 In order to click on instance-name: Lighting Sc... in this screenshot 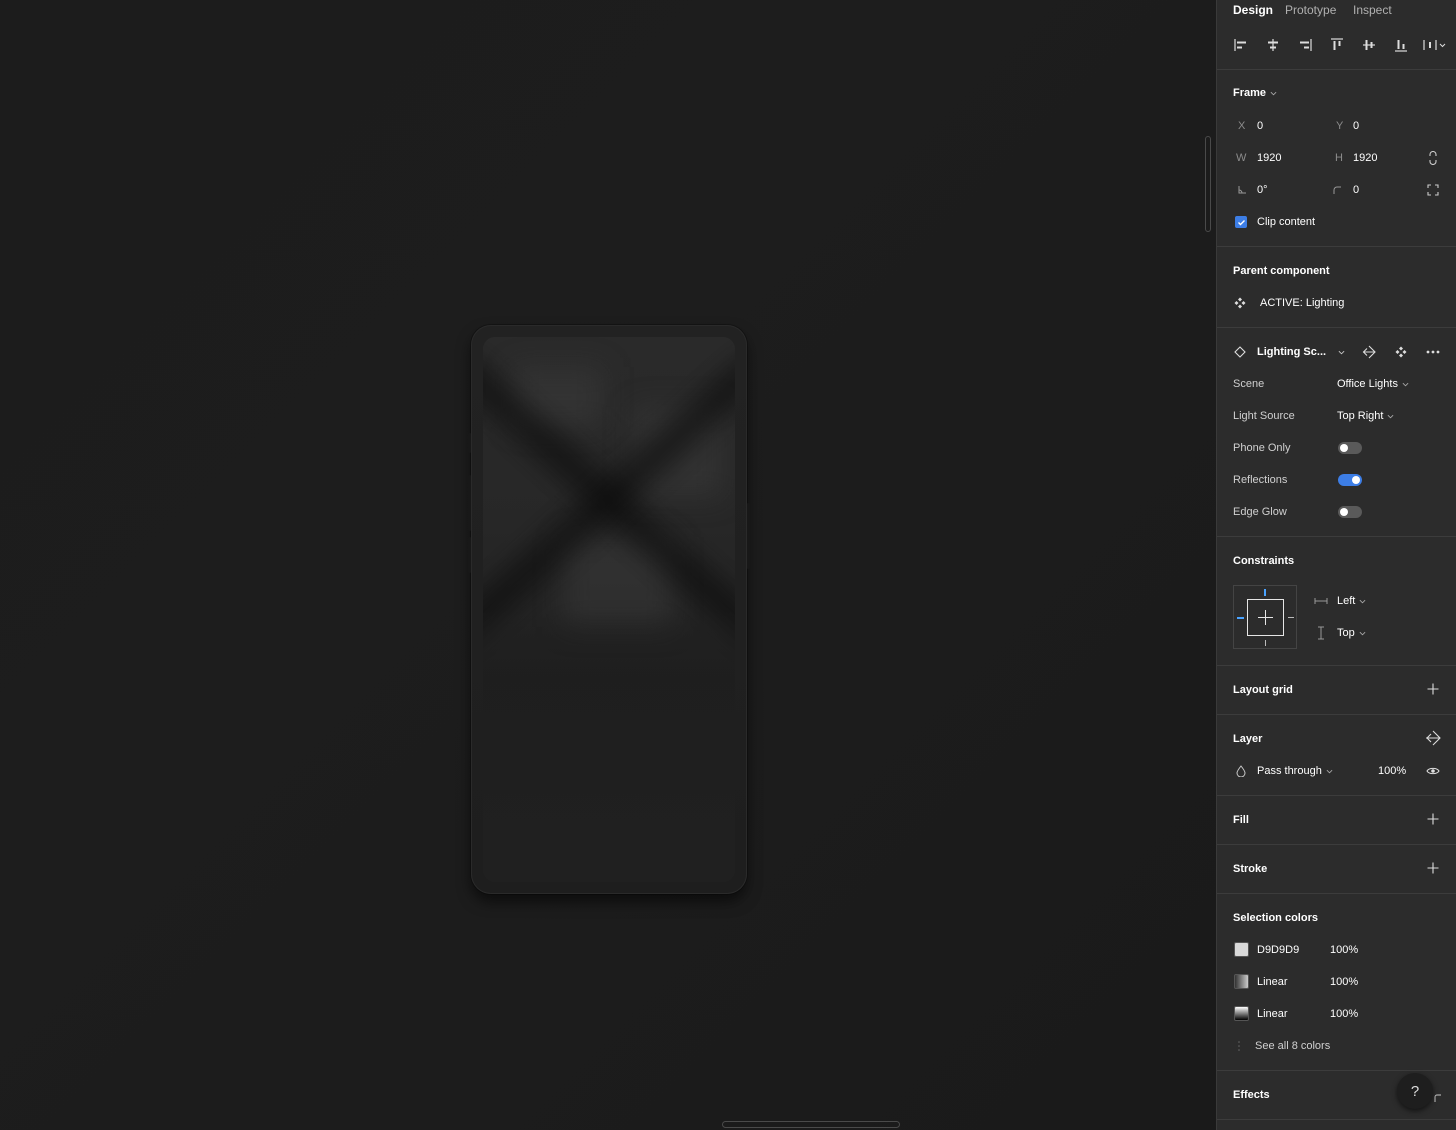, I will do `click(1291, 352)`.